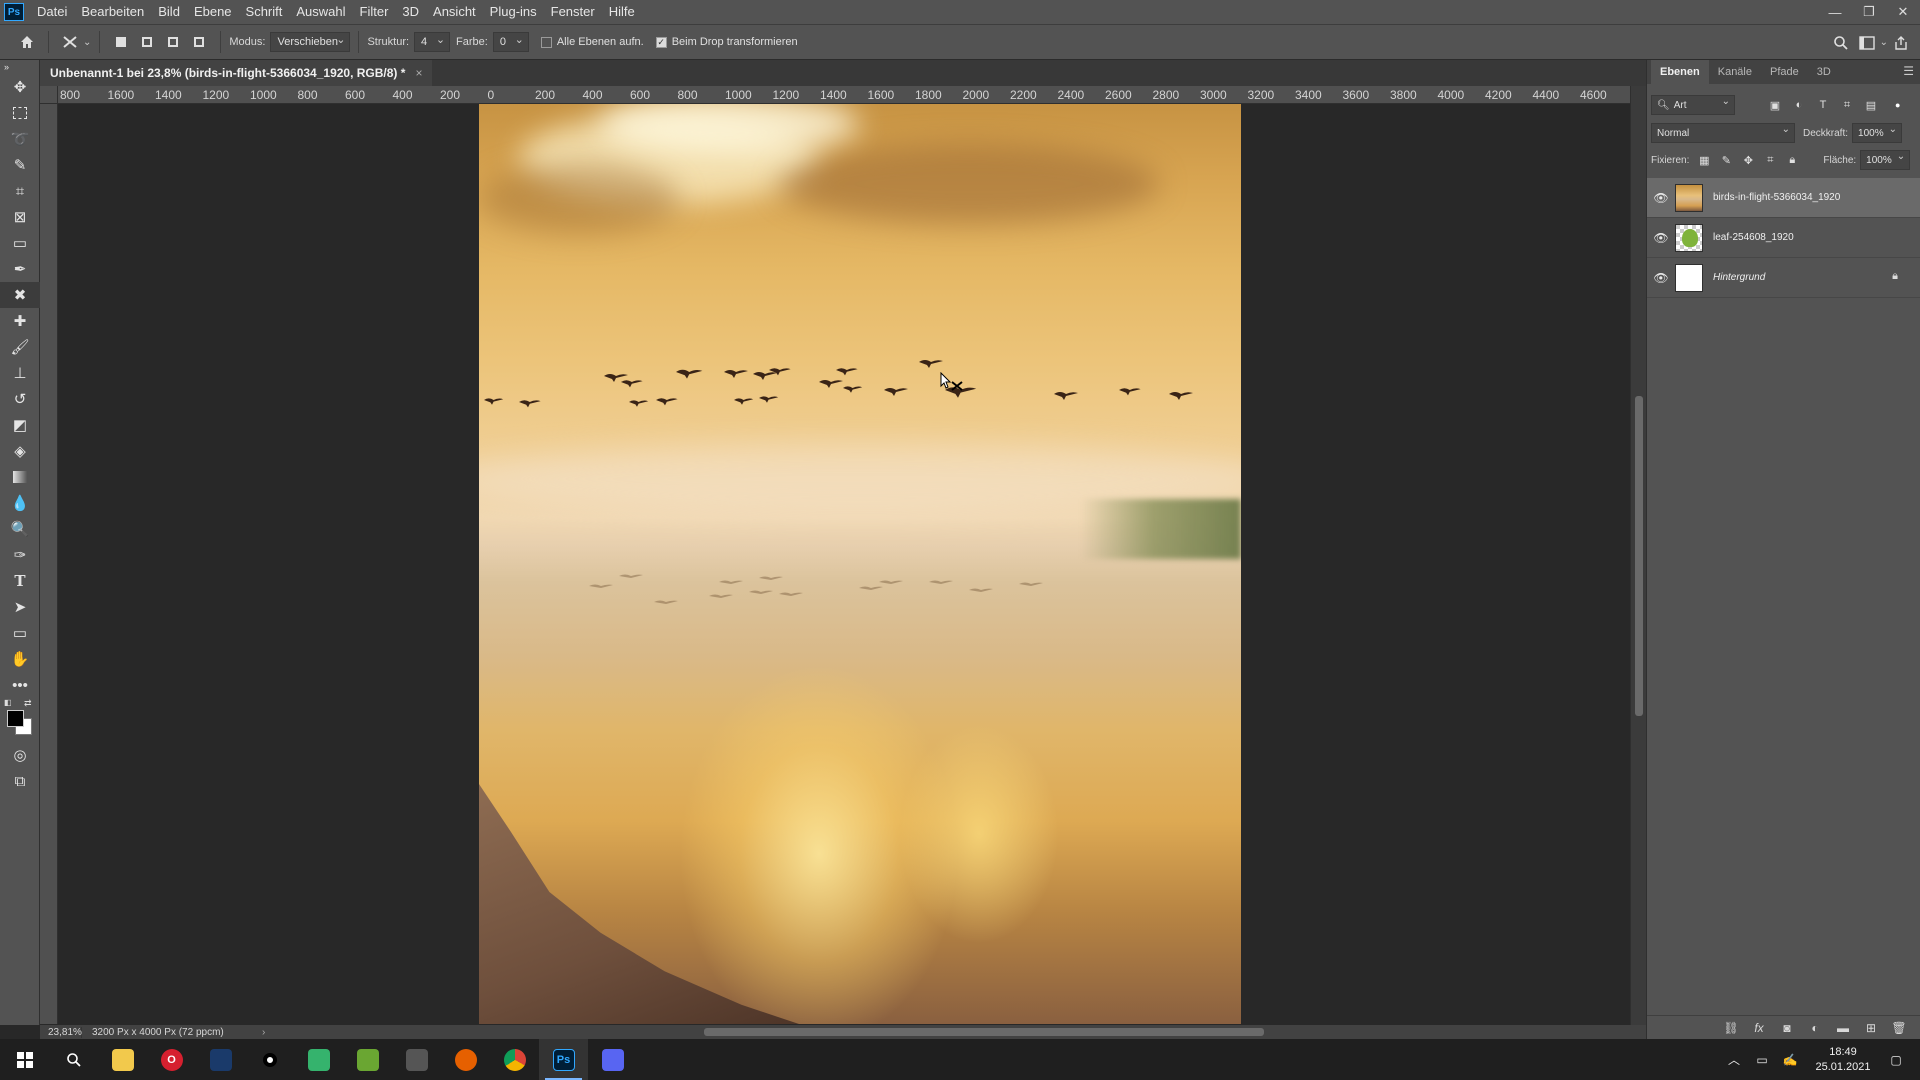 This screenshot has height=1080, width=1920. What do you see at coordinates (1787, 1028) in the screenshot?
I see `add-mask-icon: ◙` at bounding box center [1787, 1028].